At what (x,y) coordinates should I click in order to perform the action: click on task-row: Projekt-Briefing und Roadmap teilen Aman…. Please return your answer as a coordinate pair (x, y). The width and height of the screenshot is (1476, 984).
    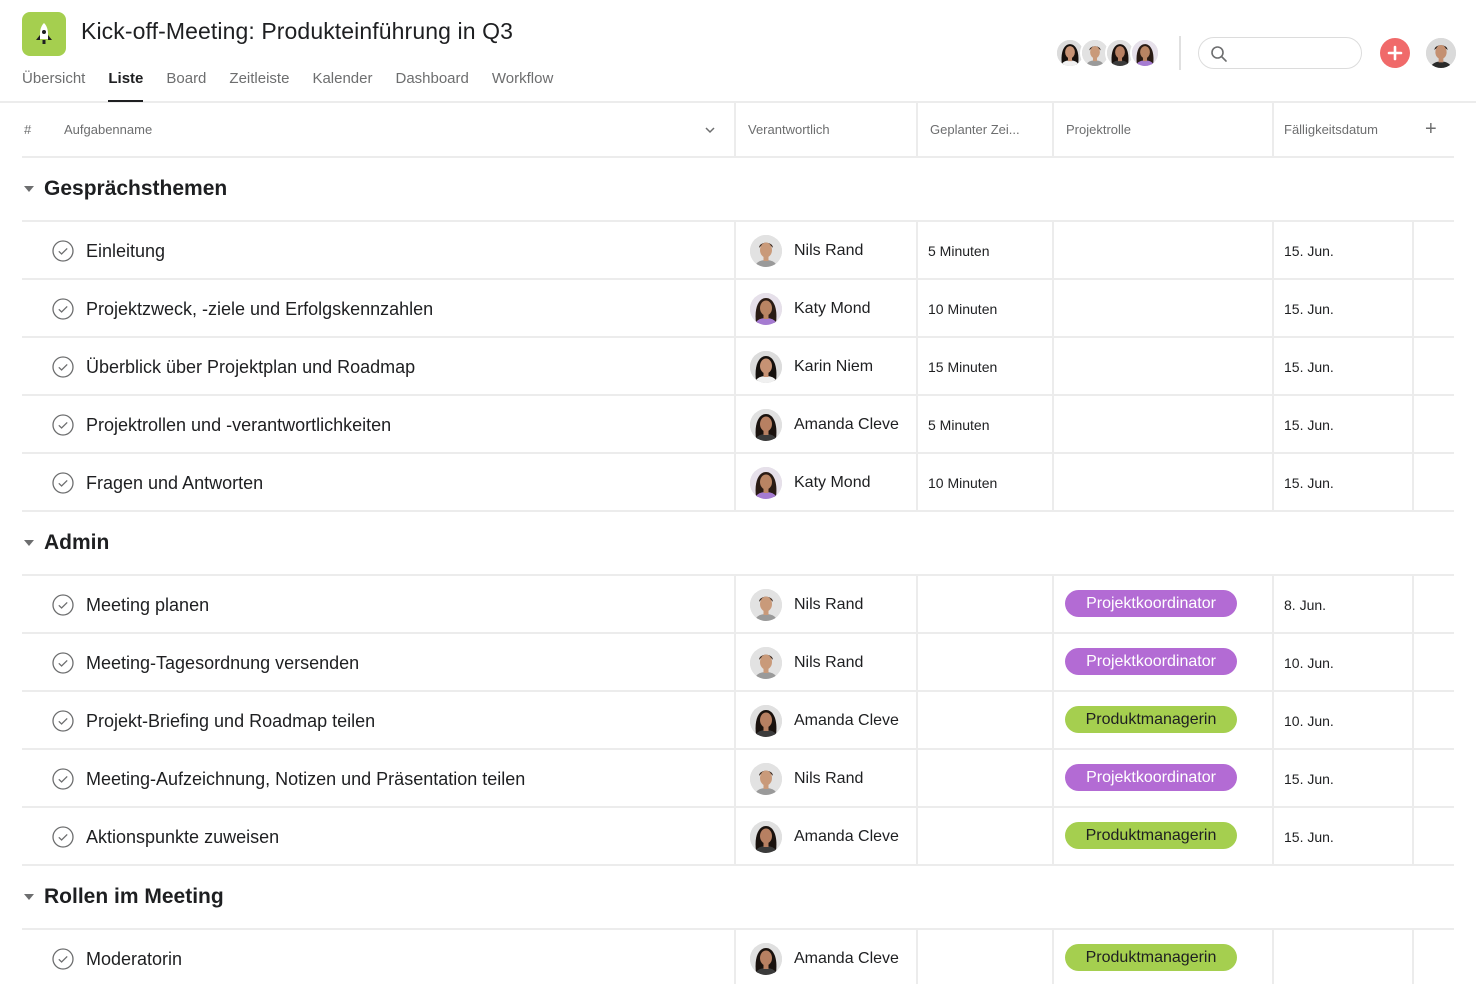
    Looking at the image, I should click on (738, 721).